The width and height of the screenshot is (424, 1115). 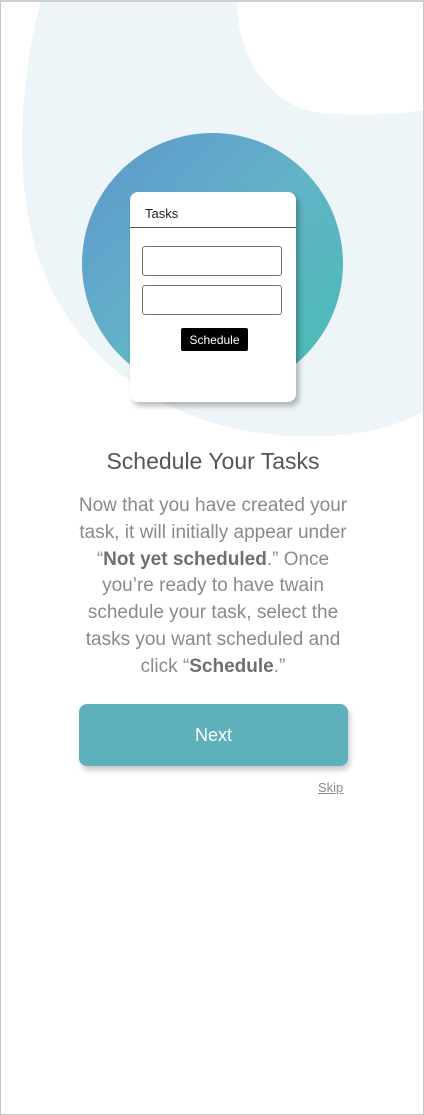 What do you see at coordinates (231, 666) in the screenshot?
I see `description-emphasis-schedule: Schedule` at bounding box center [231, 666].